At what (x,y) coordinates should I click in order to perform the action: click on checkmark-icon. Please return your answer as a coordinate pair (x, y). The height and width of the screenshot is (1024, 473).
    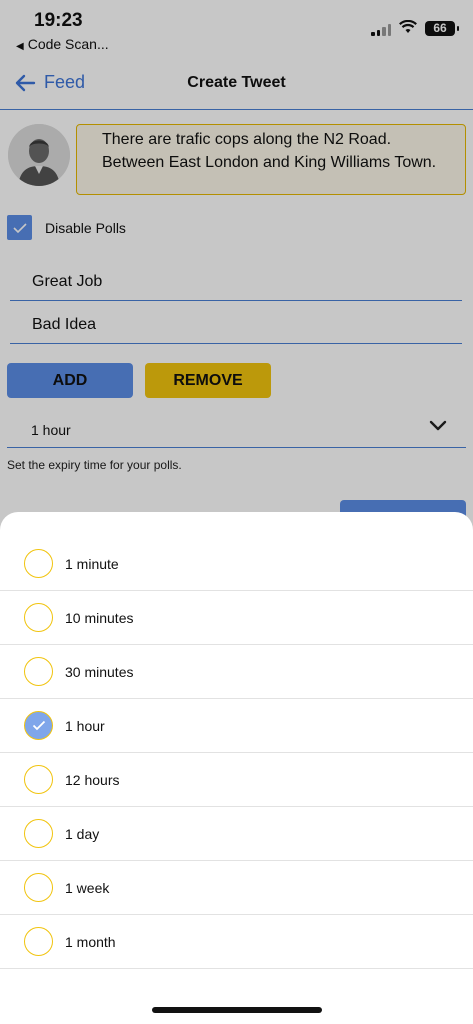
    Looking at the image, I should click on (38, 725).